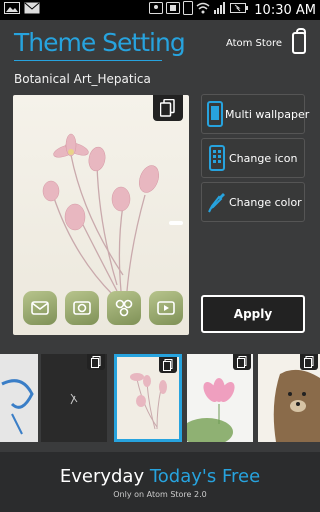  Describe the element at coordinates (19, 398) in the screenshot. I see `thumbnail-blue-ink` at that location.